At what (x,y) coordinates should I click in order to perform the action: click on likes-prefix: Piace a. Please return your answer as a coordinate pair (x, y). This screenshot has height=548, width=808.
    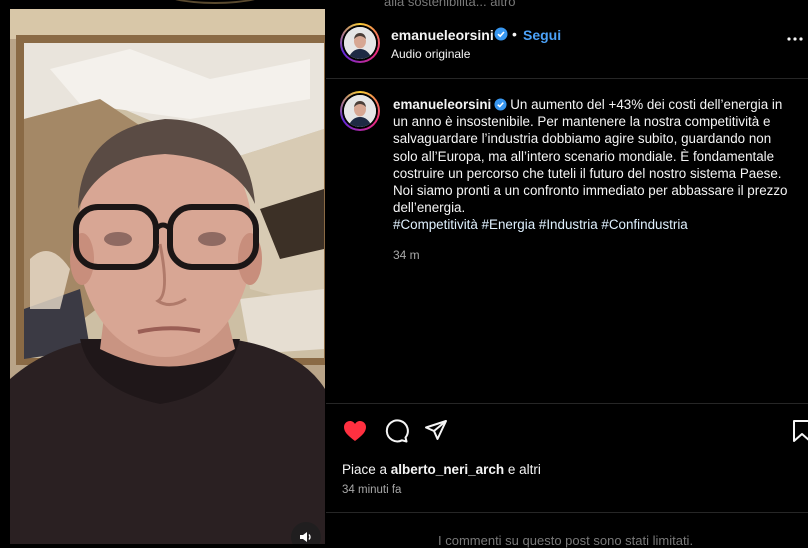
    Looking at the image, I should click on (365, 469).